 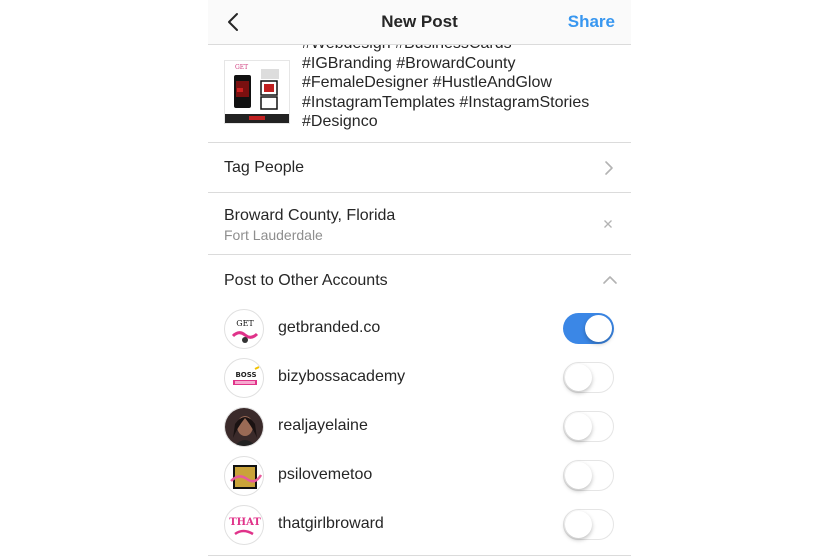 What do you see at coordinates (419, 224) in the screenshot?
I see `location-row: Broward County, Florida Fort Lauderdale` at bounding box center [419, 224].